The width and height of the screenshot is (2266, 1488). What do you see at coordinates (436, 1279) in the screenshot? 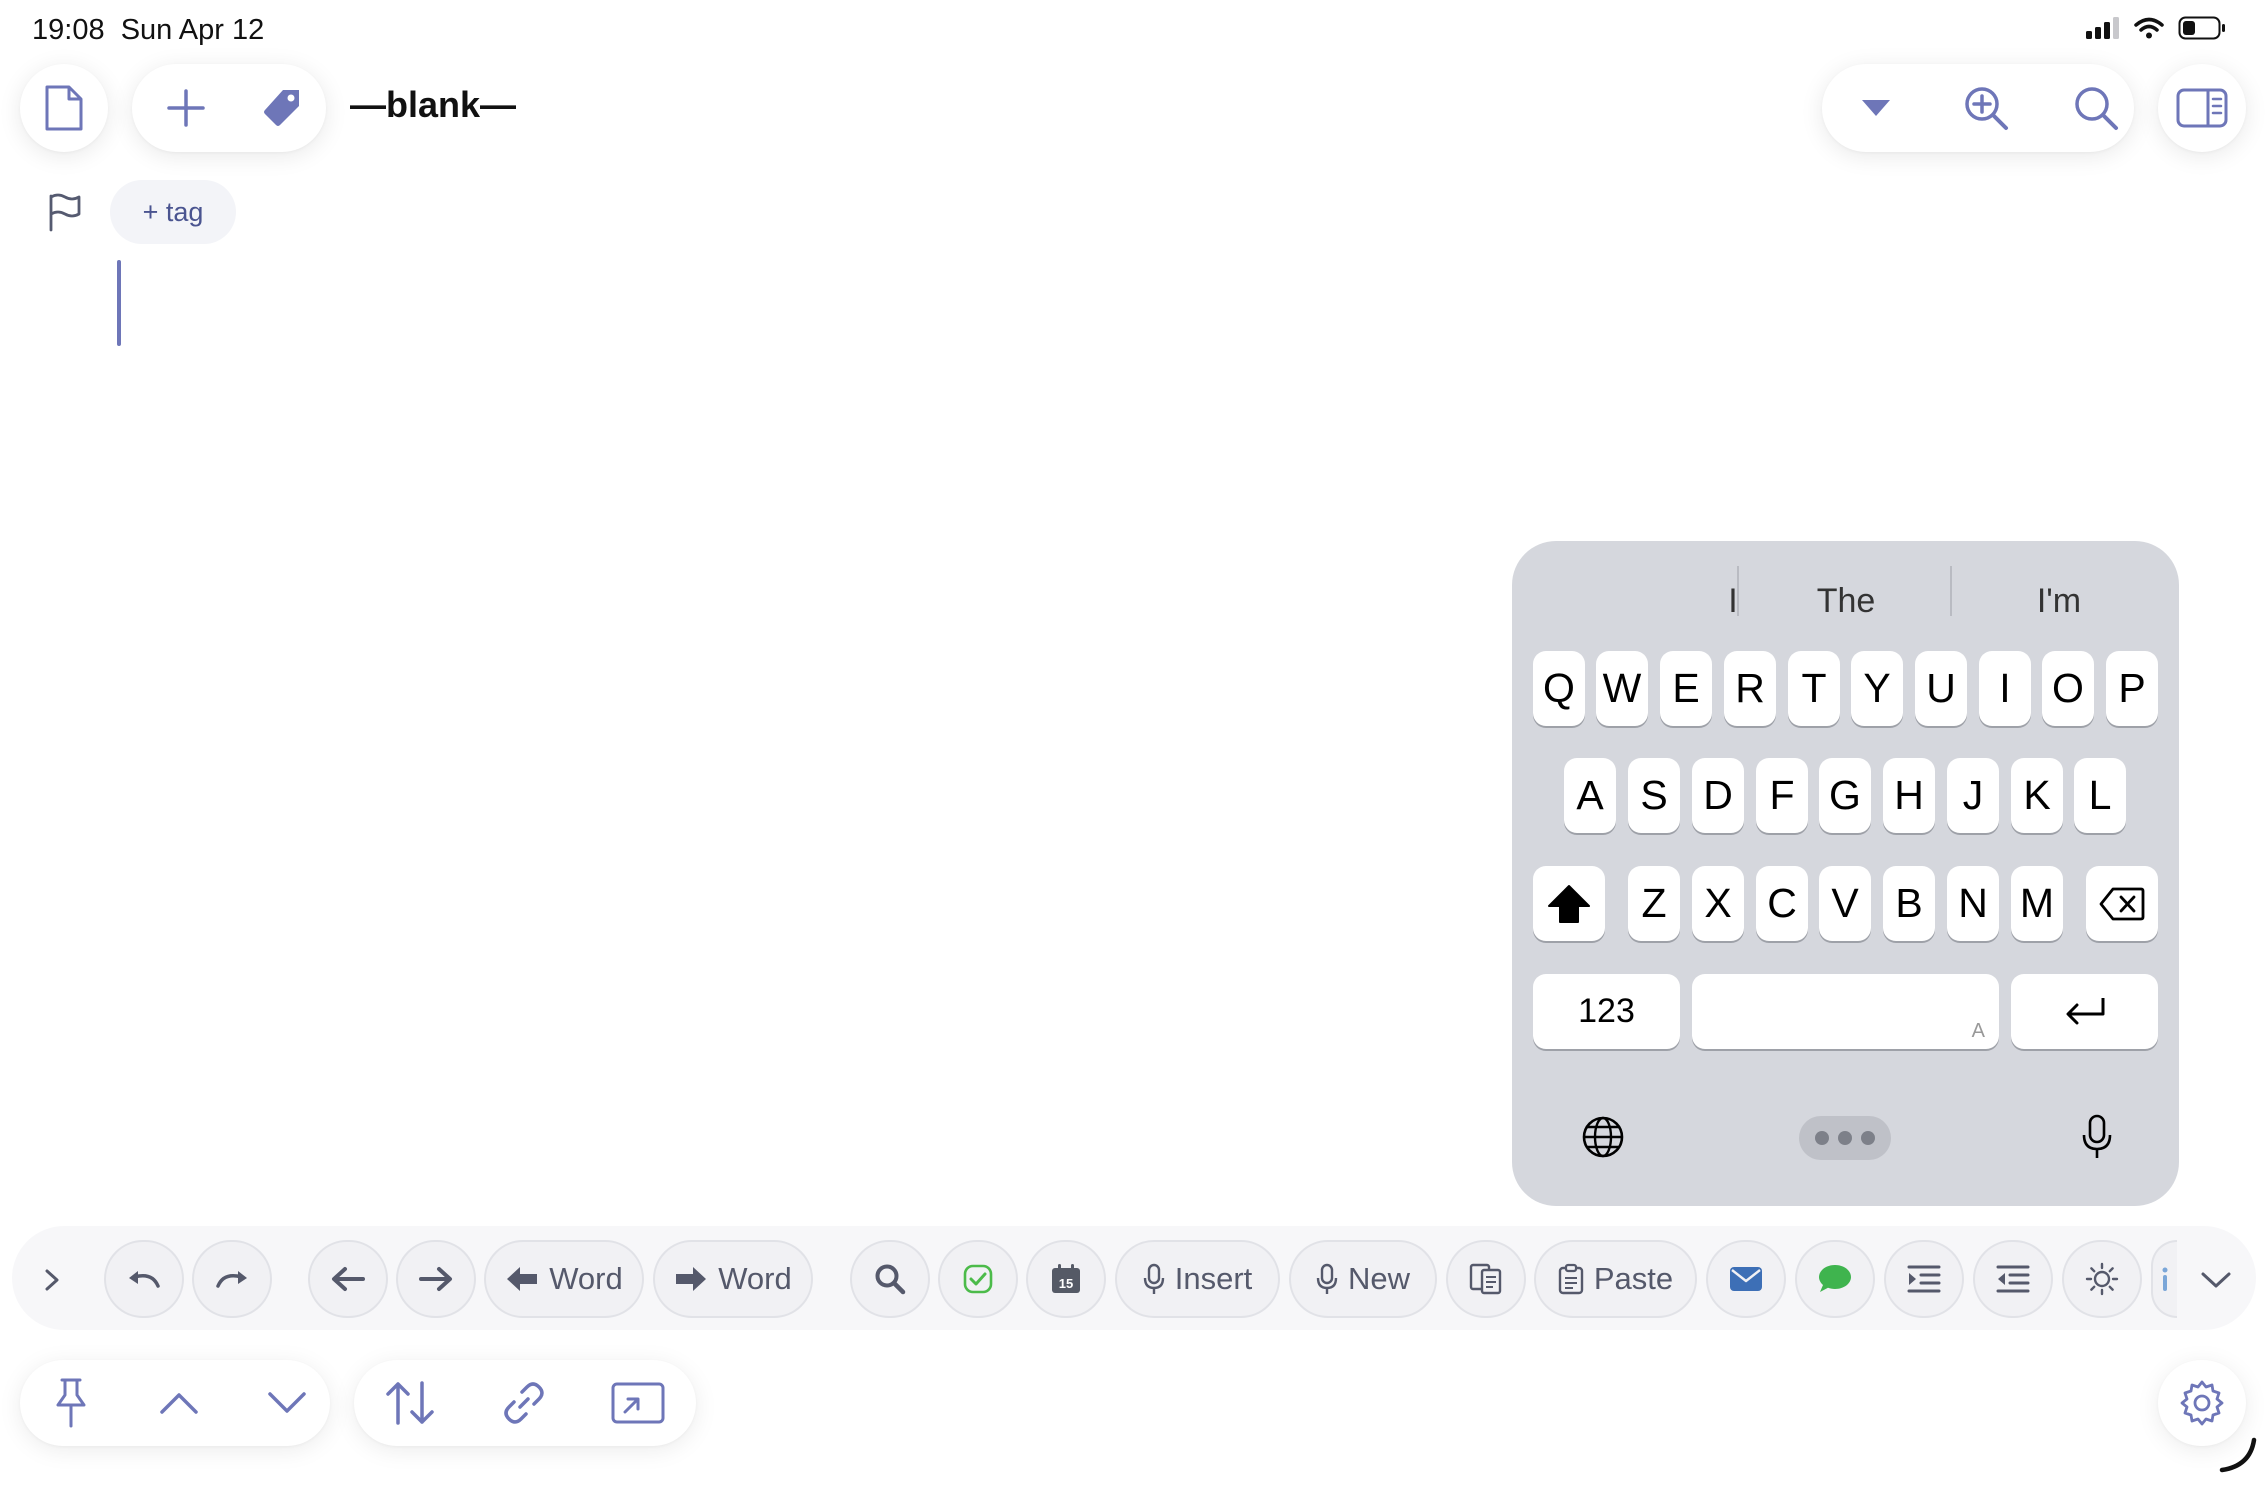
I see `cursor-right-button` at bounding box center [436, 1279].